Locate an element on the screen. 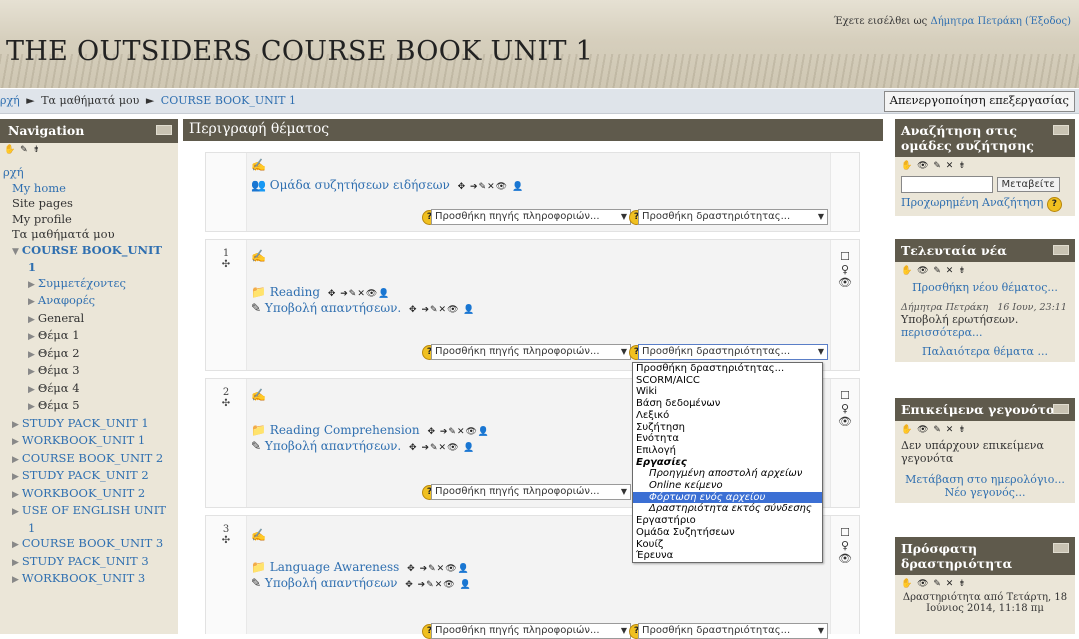  nav-current-course-cont: 1 is located at coordinates (89, 268).